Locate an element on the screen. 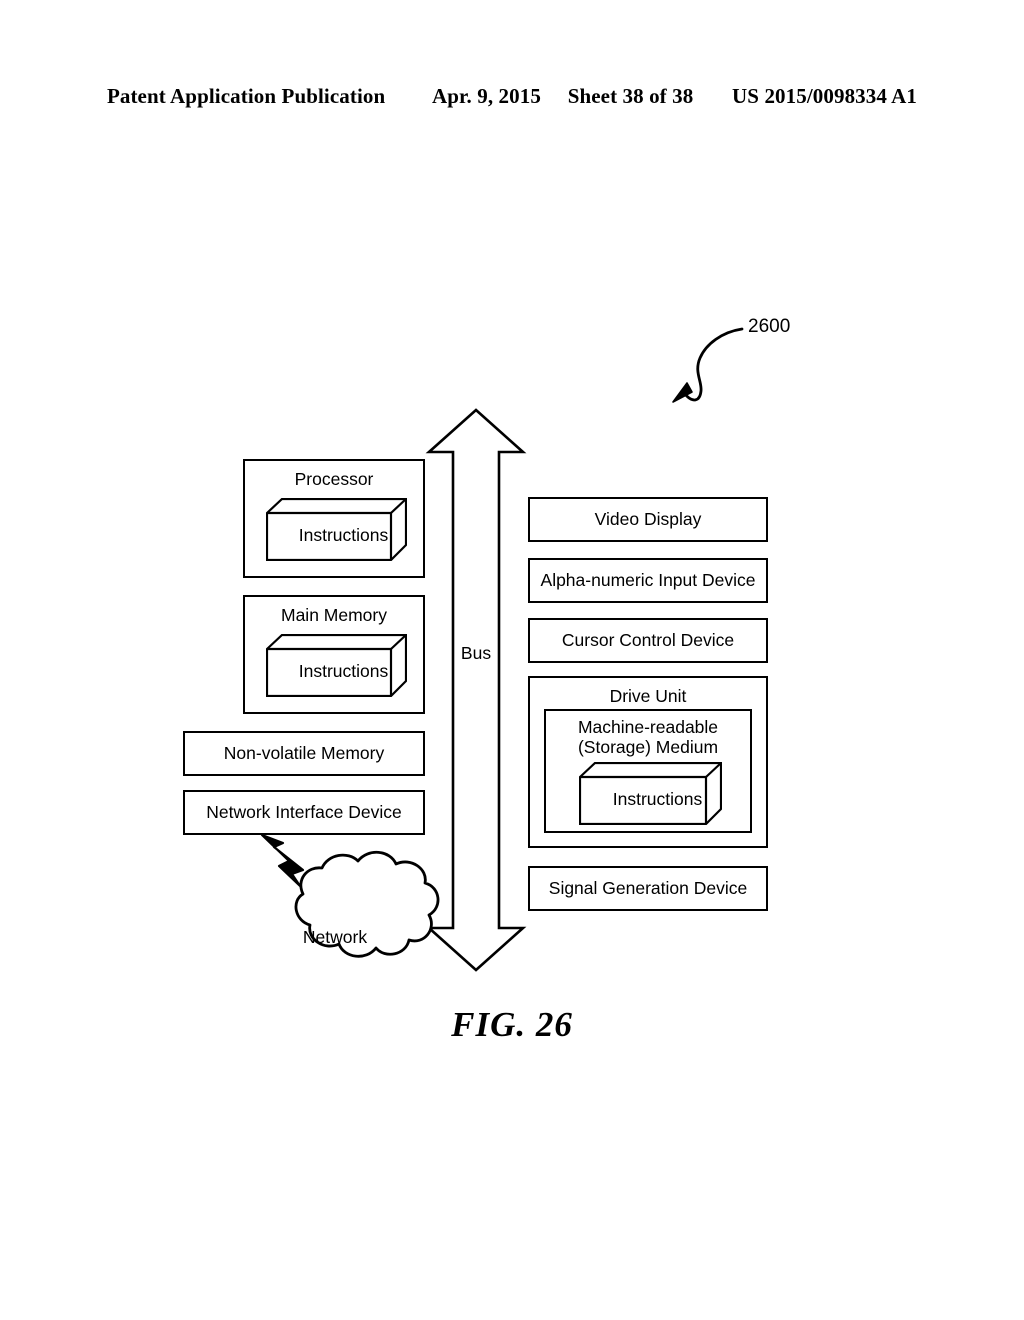 The height and width of the screenshot is (1320, 1024). block-alpha-numeric-input-device: Alpha-numeric Input Device is located at coordinates (648, 580).